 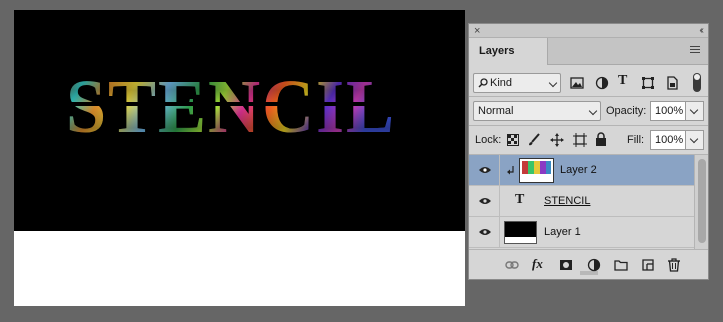 I want to click on layer-name: Layer 2, so click(x=578, y=170).